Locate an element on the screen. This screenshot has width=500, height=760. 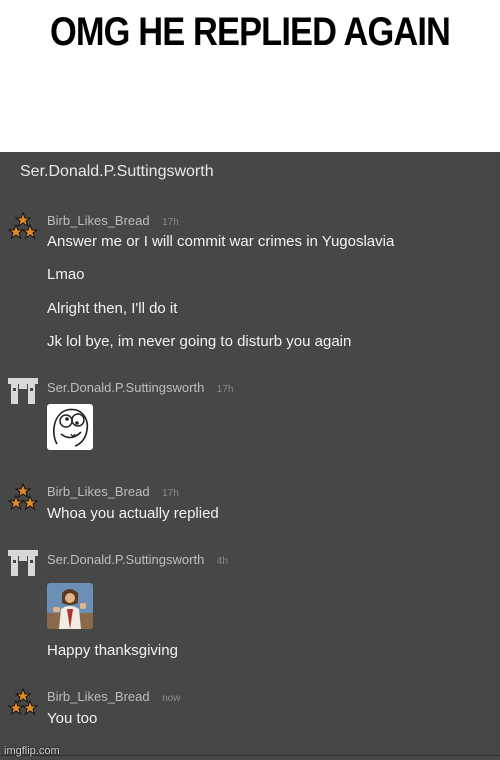
derp-rage-face-image is located at coordinates (70, 427).